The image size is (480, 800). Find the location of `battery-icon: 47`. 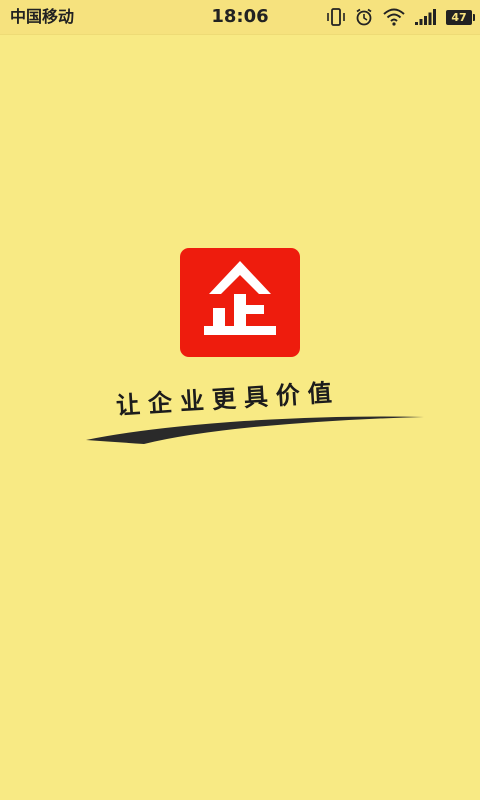

battery-icon: 47 is located at coordinates (460, 17).